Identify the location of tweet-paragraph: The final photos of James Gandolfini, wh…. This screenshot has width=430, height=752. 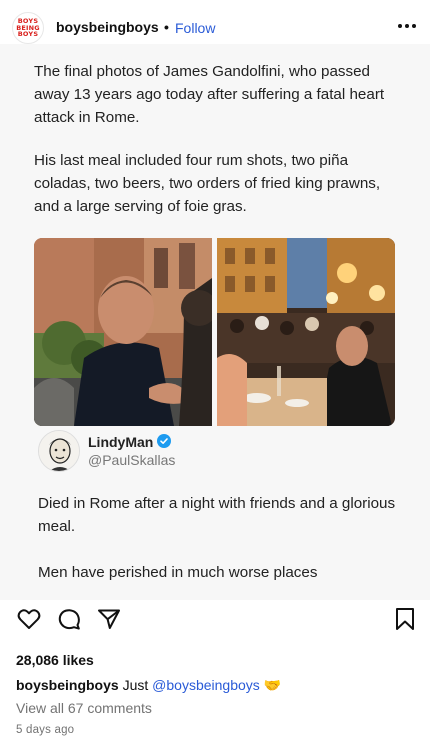
(209, 94).